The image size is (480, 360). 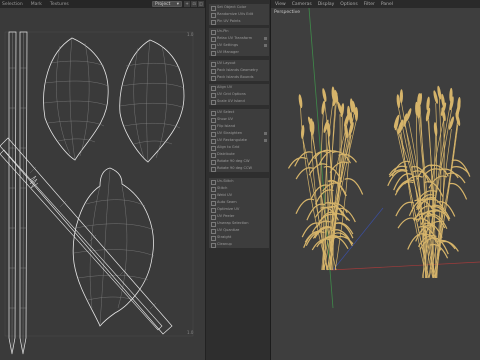 What do you see at coordinates (235, 14) in the screenshot?
I see `uv-command-label: Randomize UVs Edit` at bounding box center [235, 14].